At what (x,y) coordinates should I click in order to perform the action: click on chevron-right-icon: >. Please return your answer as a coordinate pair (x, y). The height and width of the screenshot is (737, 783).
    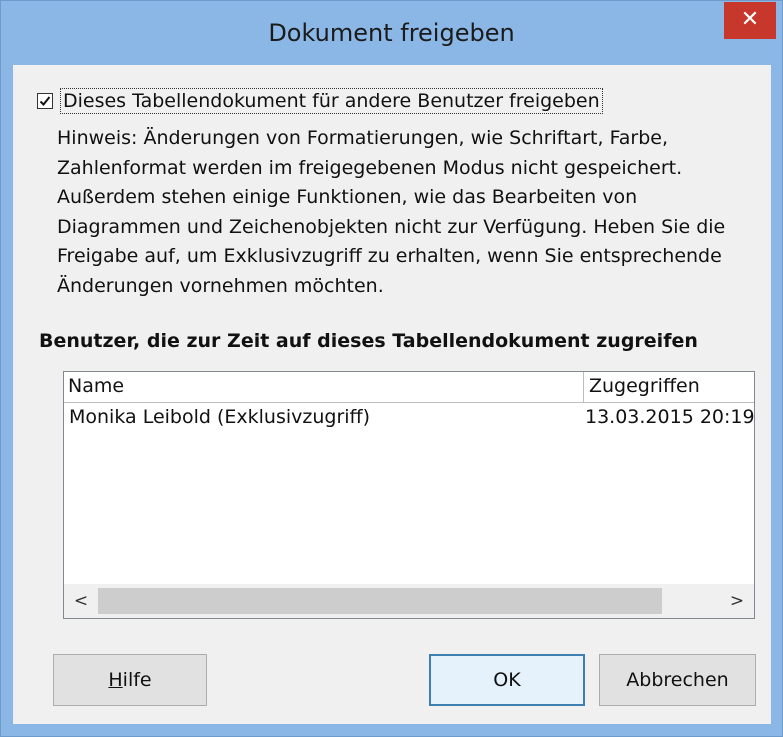
    Looking at the image, I should click on (737, 601).